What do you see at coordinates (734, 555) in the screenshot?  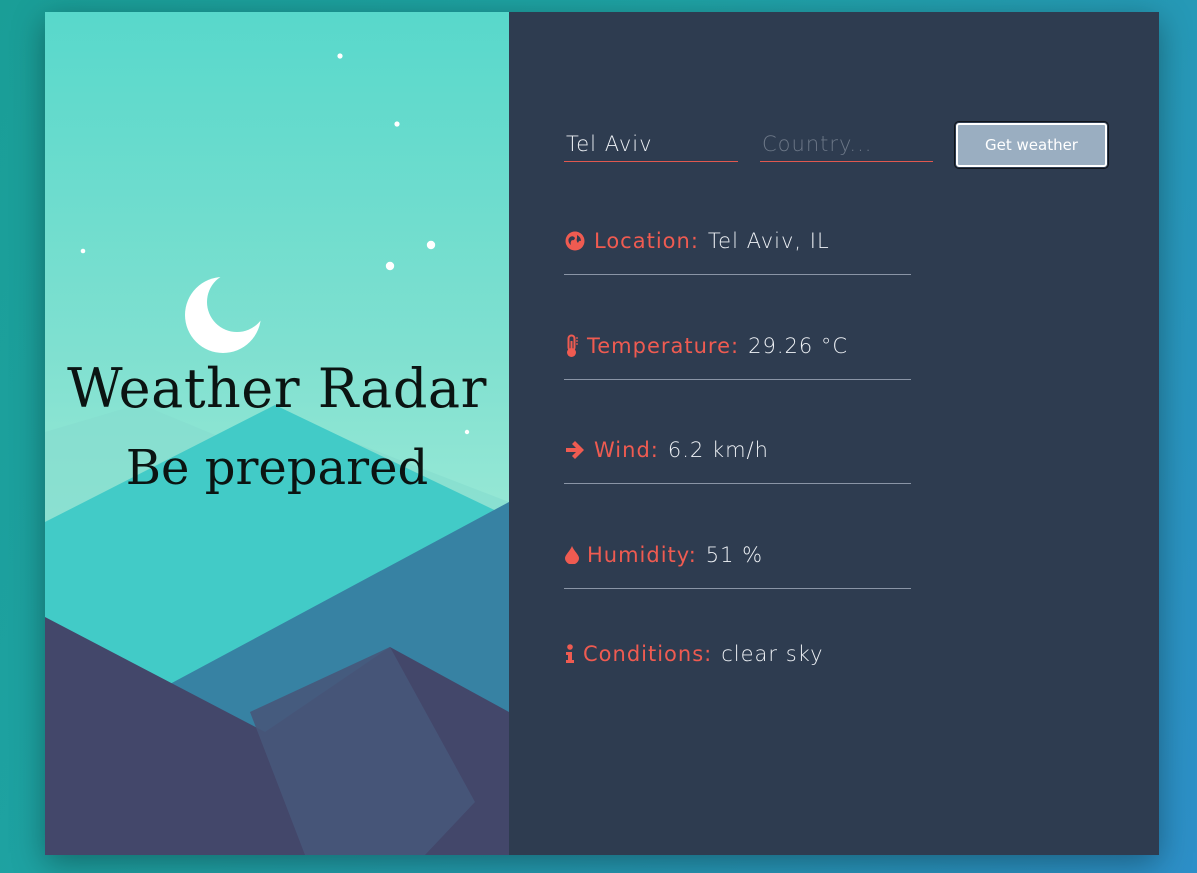 I see `humidity-value: 51 %` at bounding box center [734, 555].